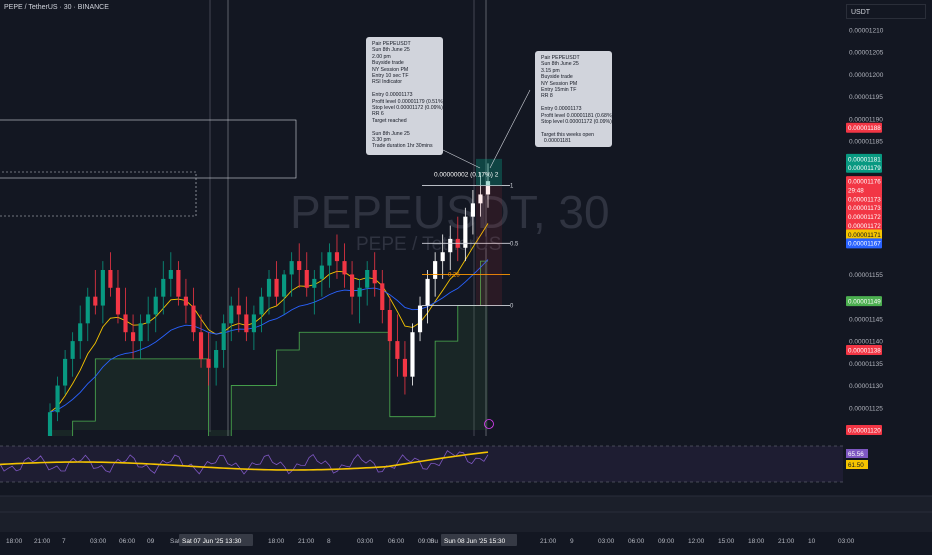 This screenshot has width=932, height=555. I want to click on price-badge-label: 0.00001181, so click(864, 159).